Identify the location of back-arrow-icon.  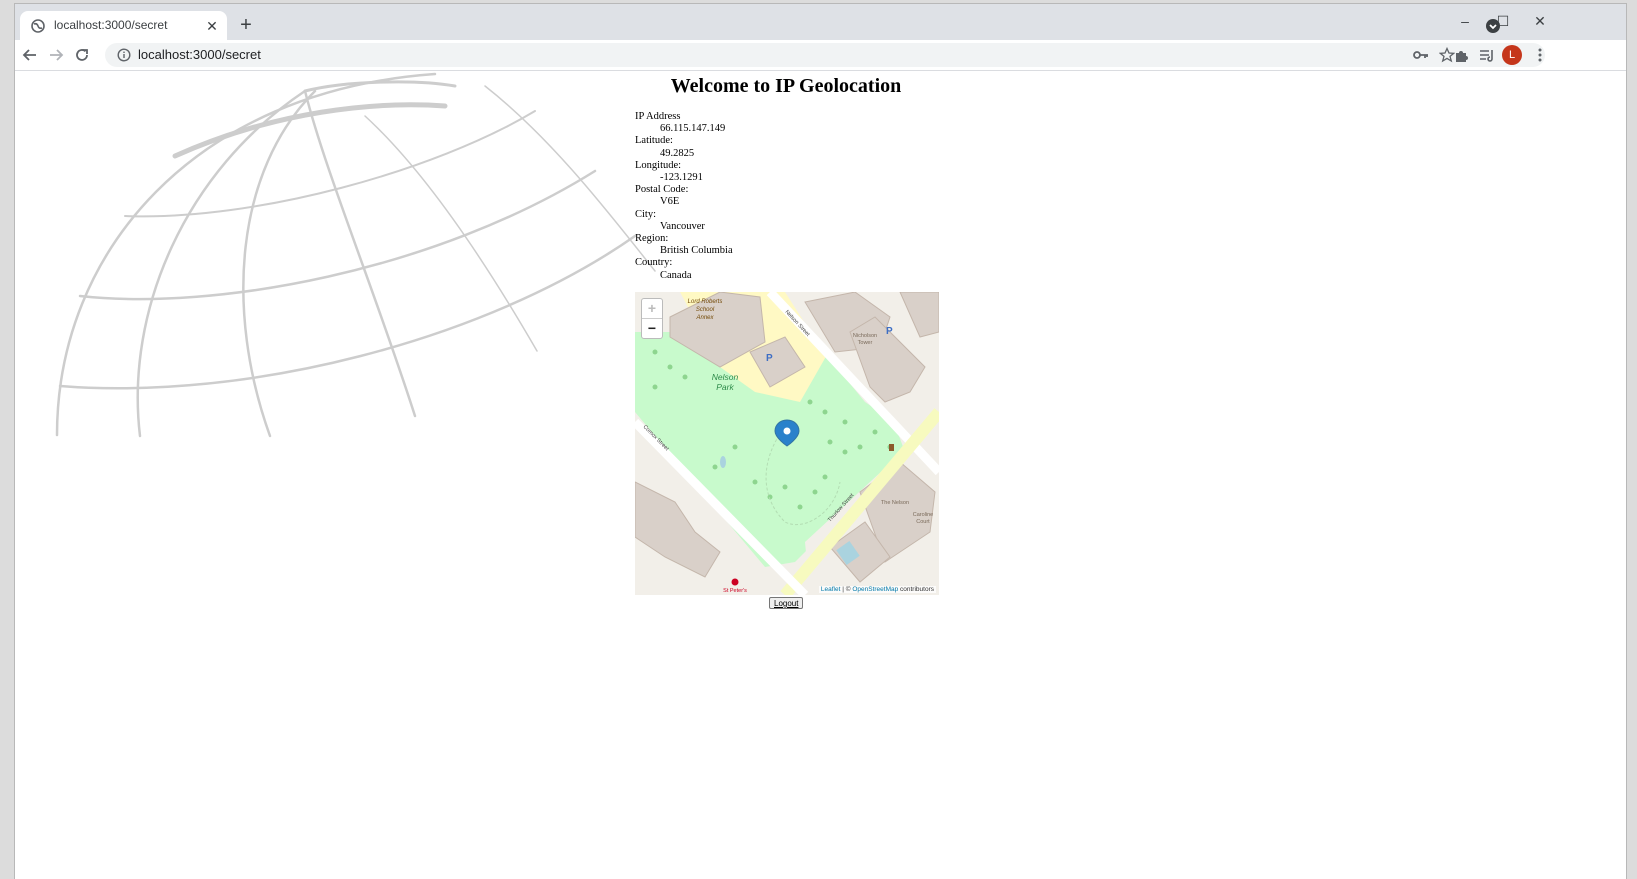
(30, 55).